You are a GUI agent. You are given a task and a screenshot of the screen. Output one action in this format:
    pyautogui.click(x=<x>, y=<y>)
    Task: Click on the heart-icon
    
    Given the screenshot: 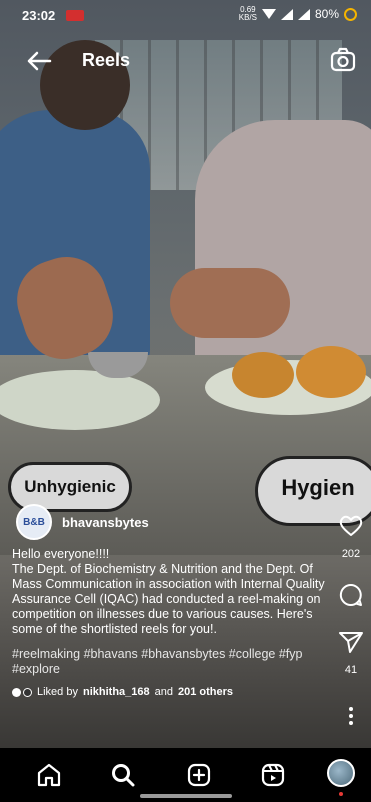 What is the action you would take?
    pyautogui.click(x=351, y=526)
    